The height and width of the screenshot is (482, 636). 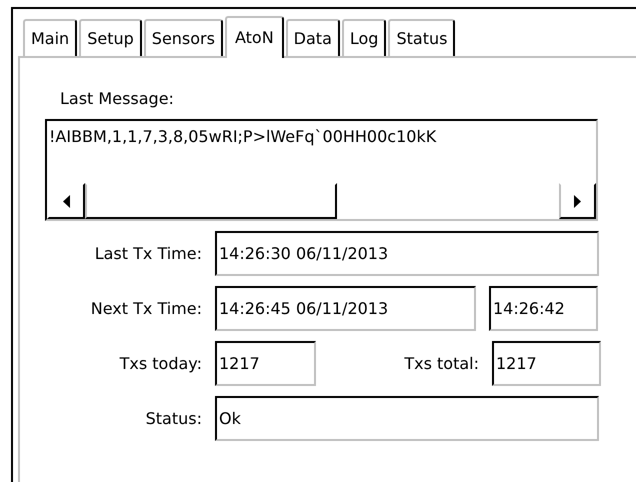 What do you see at coordinates (50, 37) in the screenshot?
I see `tab: Main` at bounding box center [50, 37].